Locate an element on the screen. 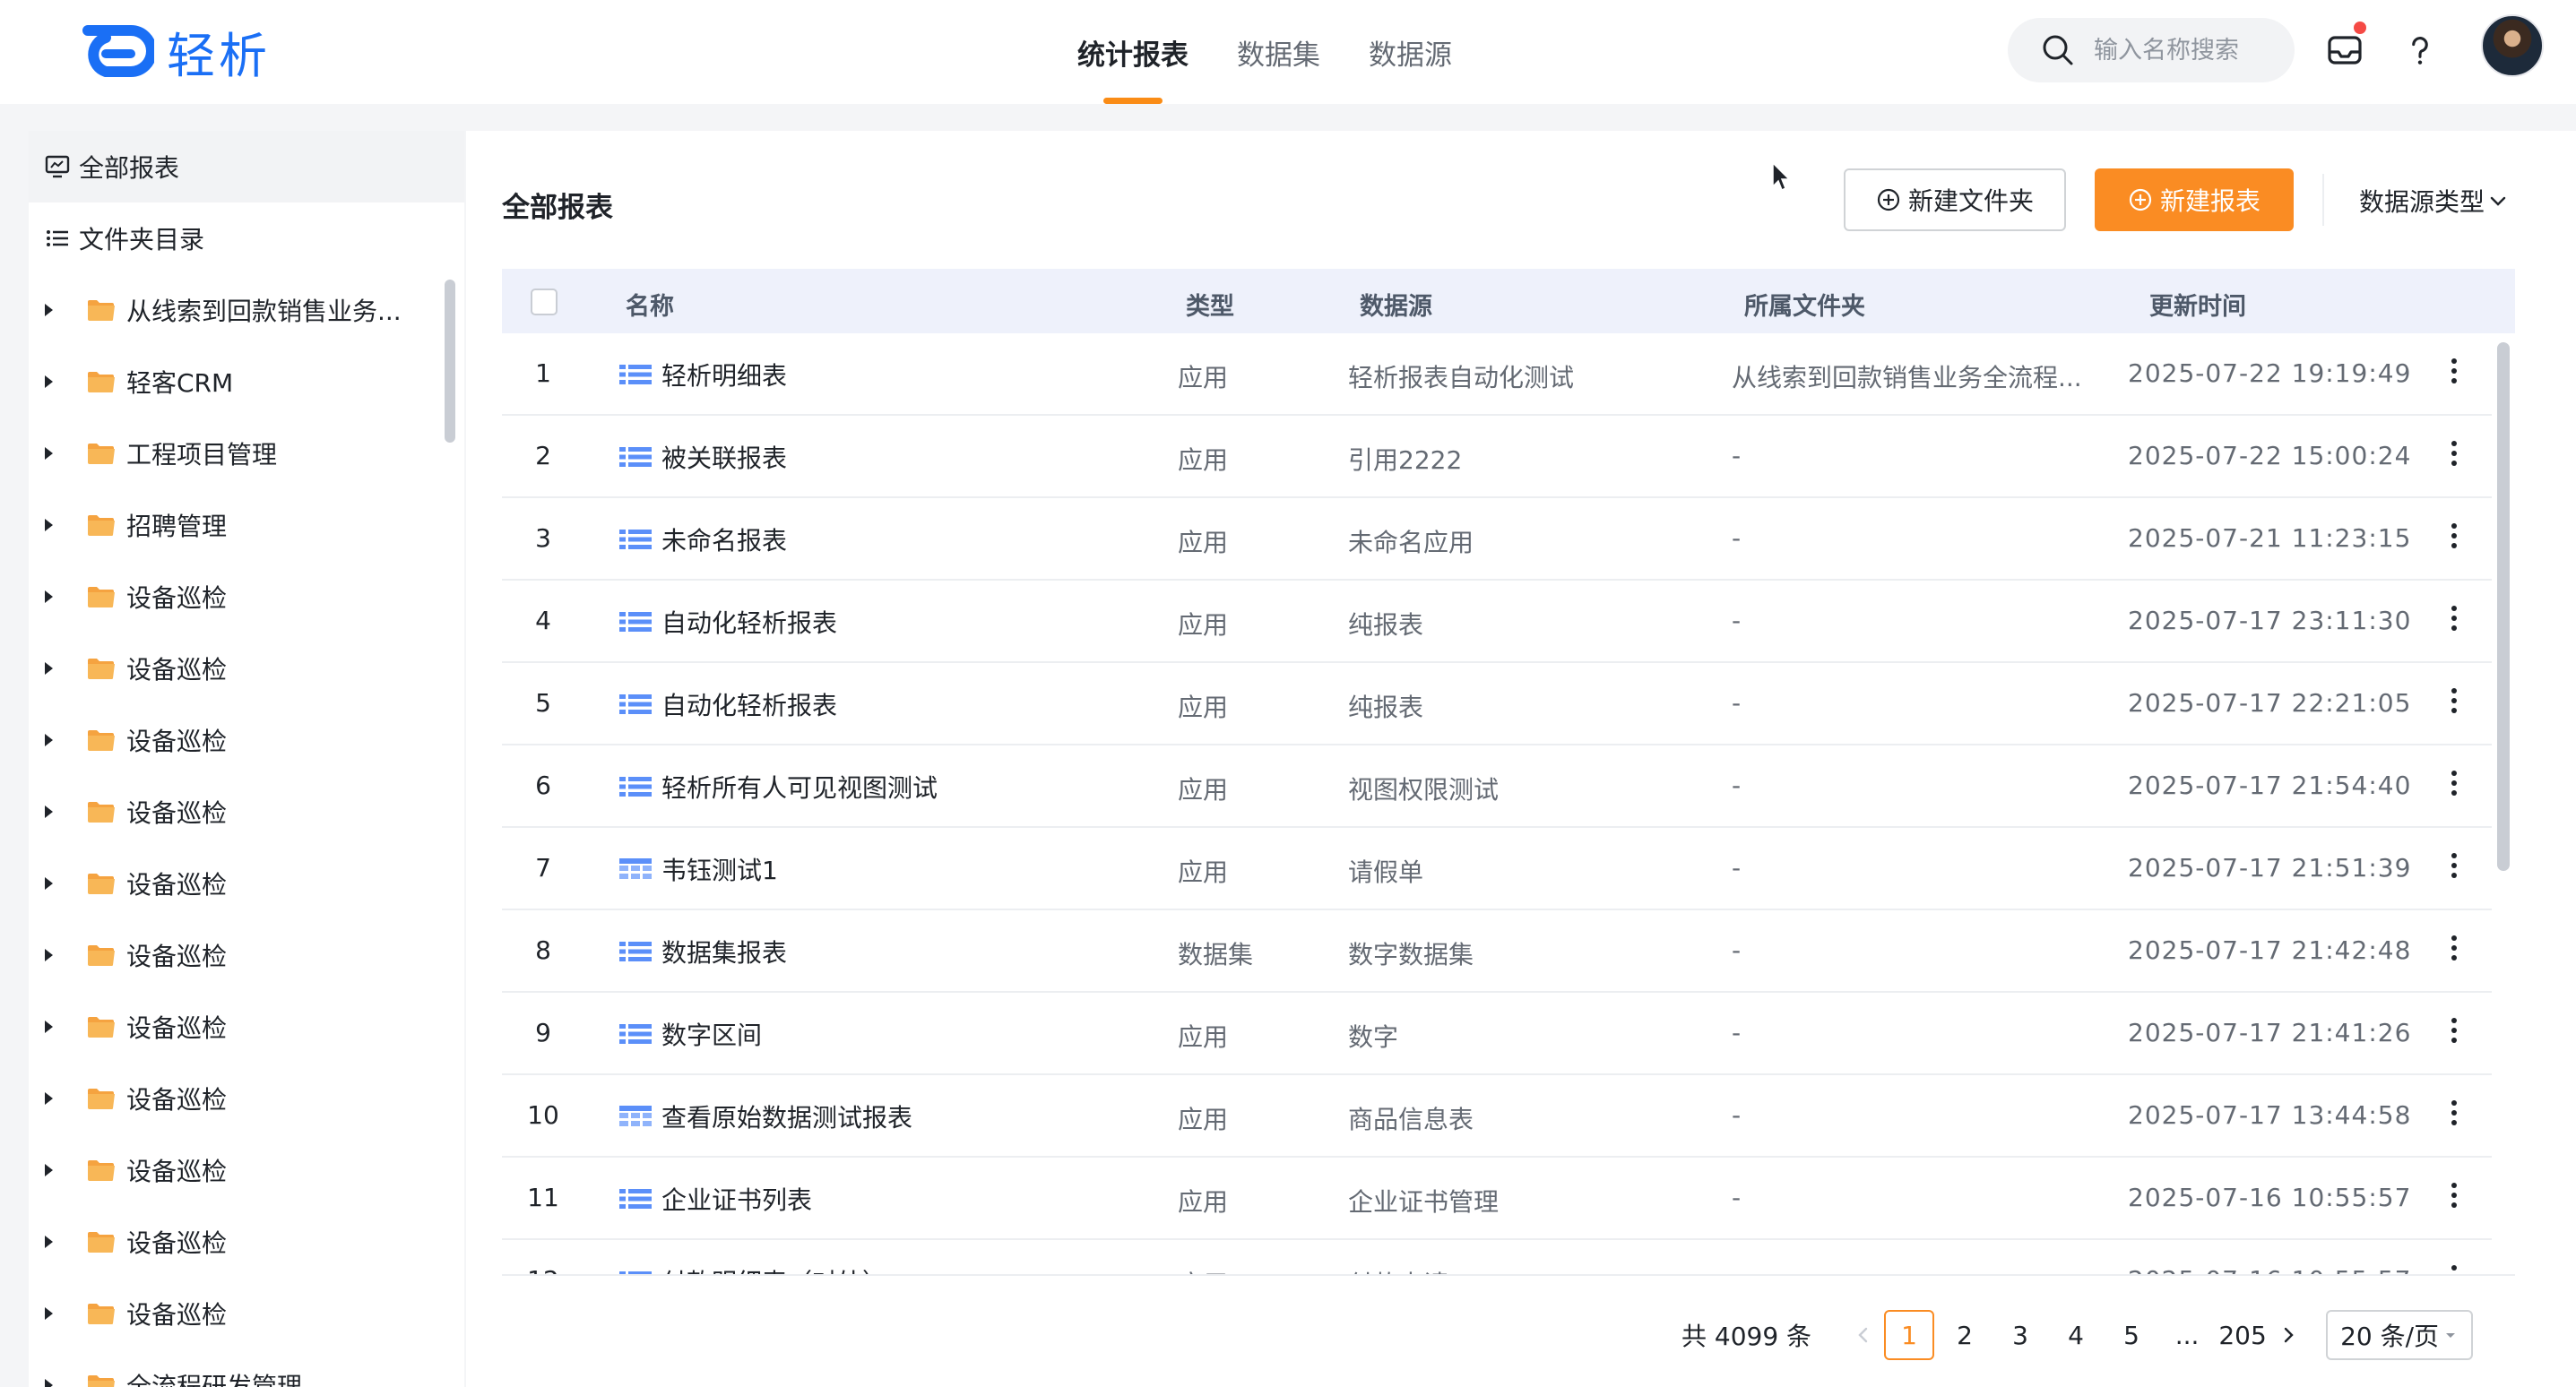 This screenshot has width=2576, height=1387. datasource-type-dropdown: 数据源类型 is located at coordinates (2433, 201).